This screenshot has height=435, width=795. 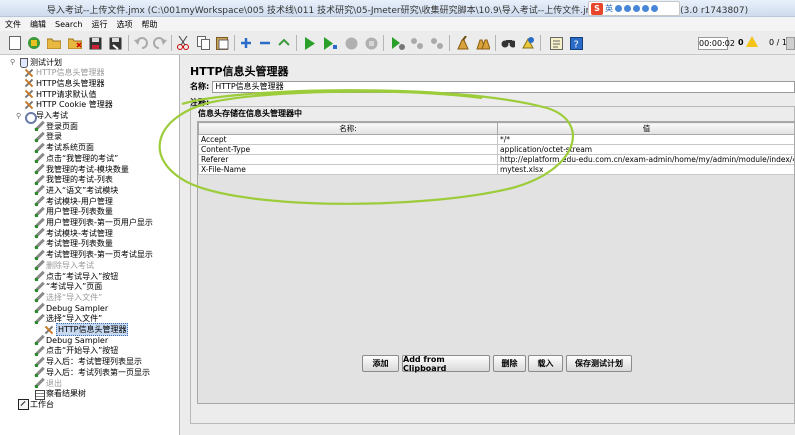 What do you see at coordinates (483, 43) in the screenshot?
I see `clear-all-icon` at bounding box center [483, 43].